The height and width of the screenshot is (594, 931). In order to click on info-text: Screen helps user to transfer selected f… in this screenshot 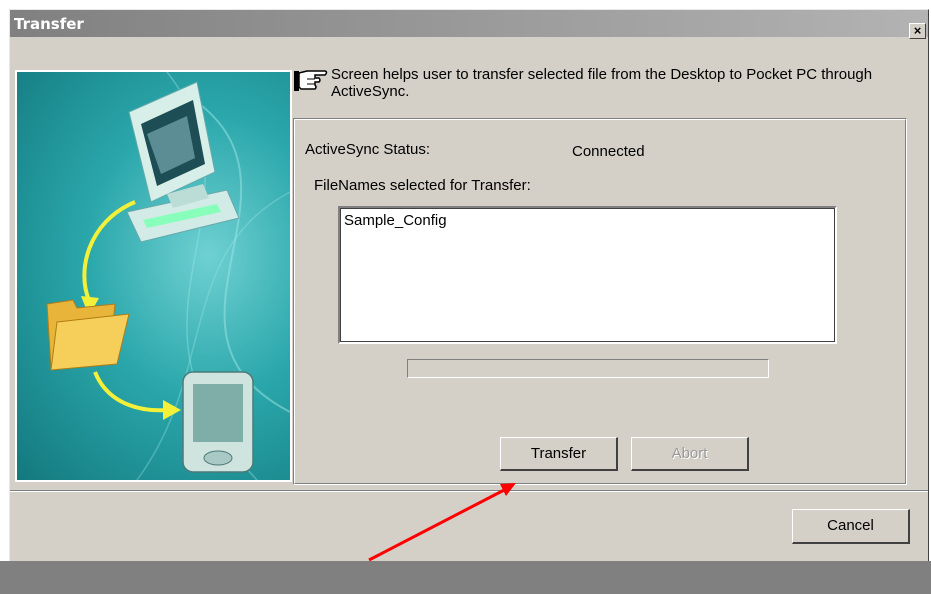, I will do `click(602, 83)`.